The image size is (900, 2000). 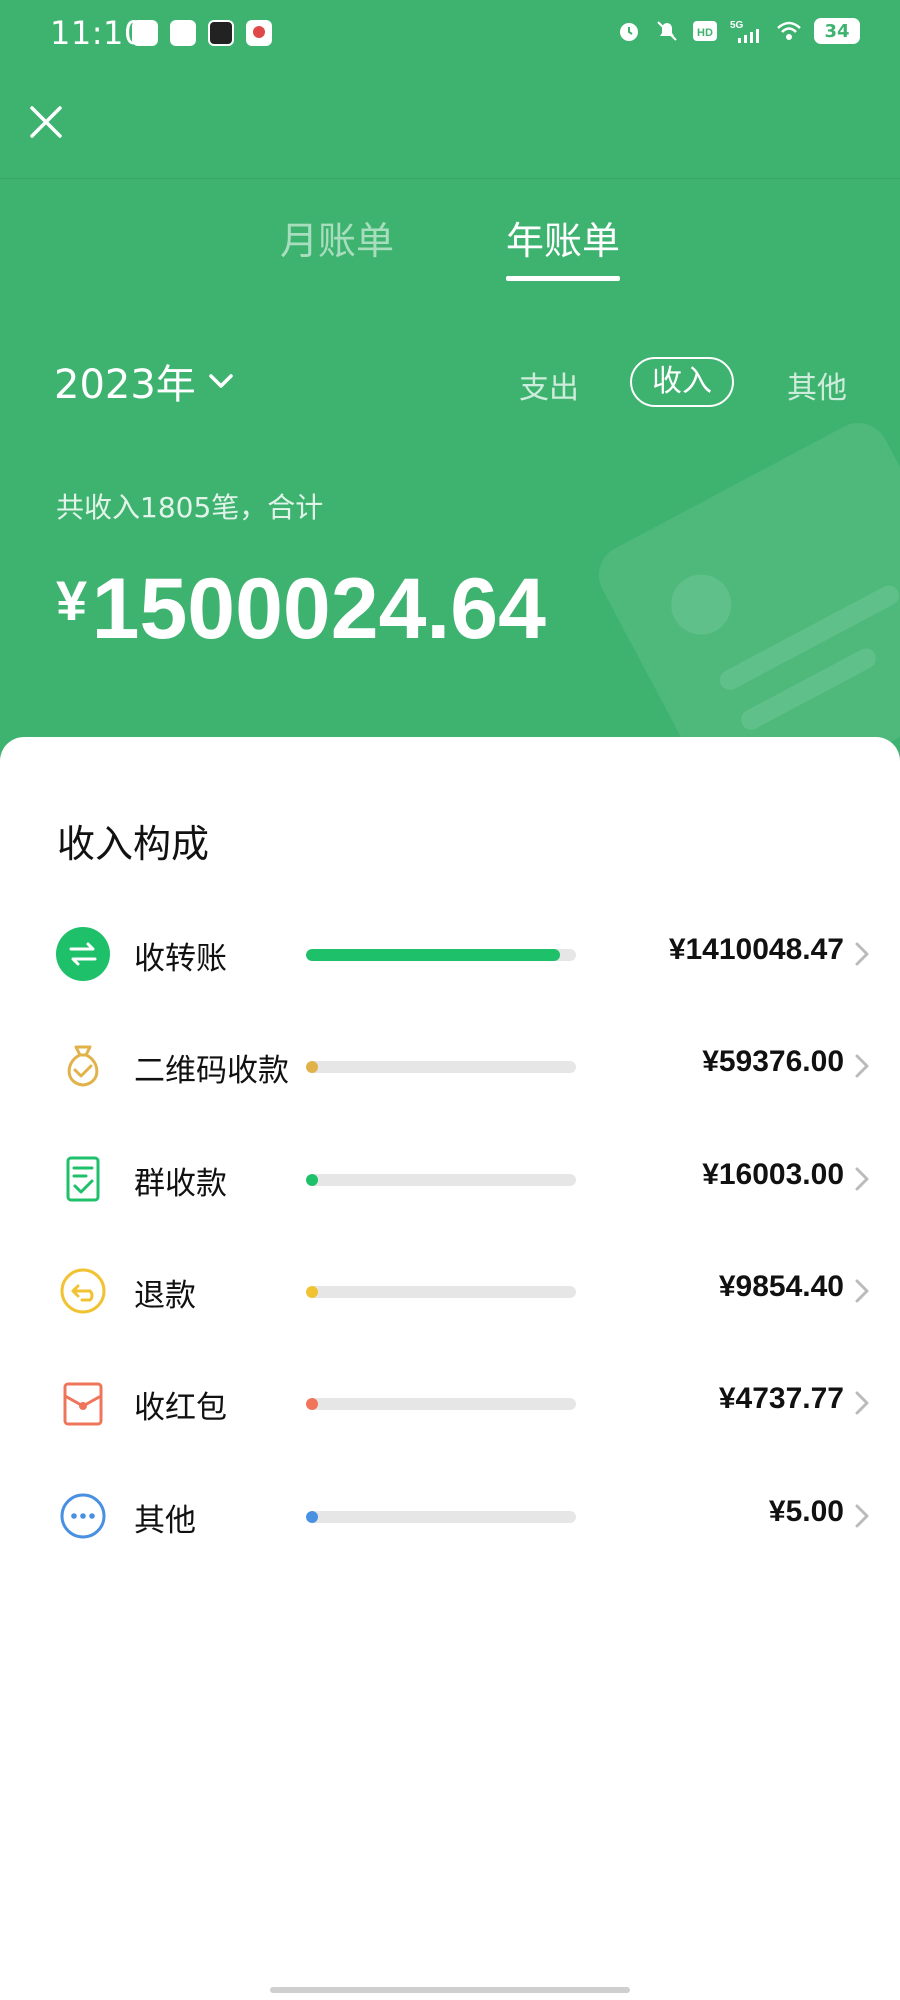 What do you see at coordinates (773, 1061) in the screenshot?
I see `row-amount: ¥59376.00` at bounding box center [773, 1061].